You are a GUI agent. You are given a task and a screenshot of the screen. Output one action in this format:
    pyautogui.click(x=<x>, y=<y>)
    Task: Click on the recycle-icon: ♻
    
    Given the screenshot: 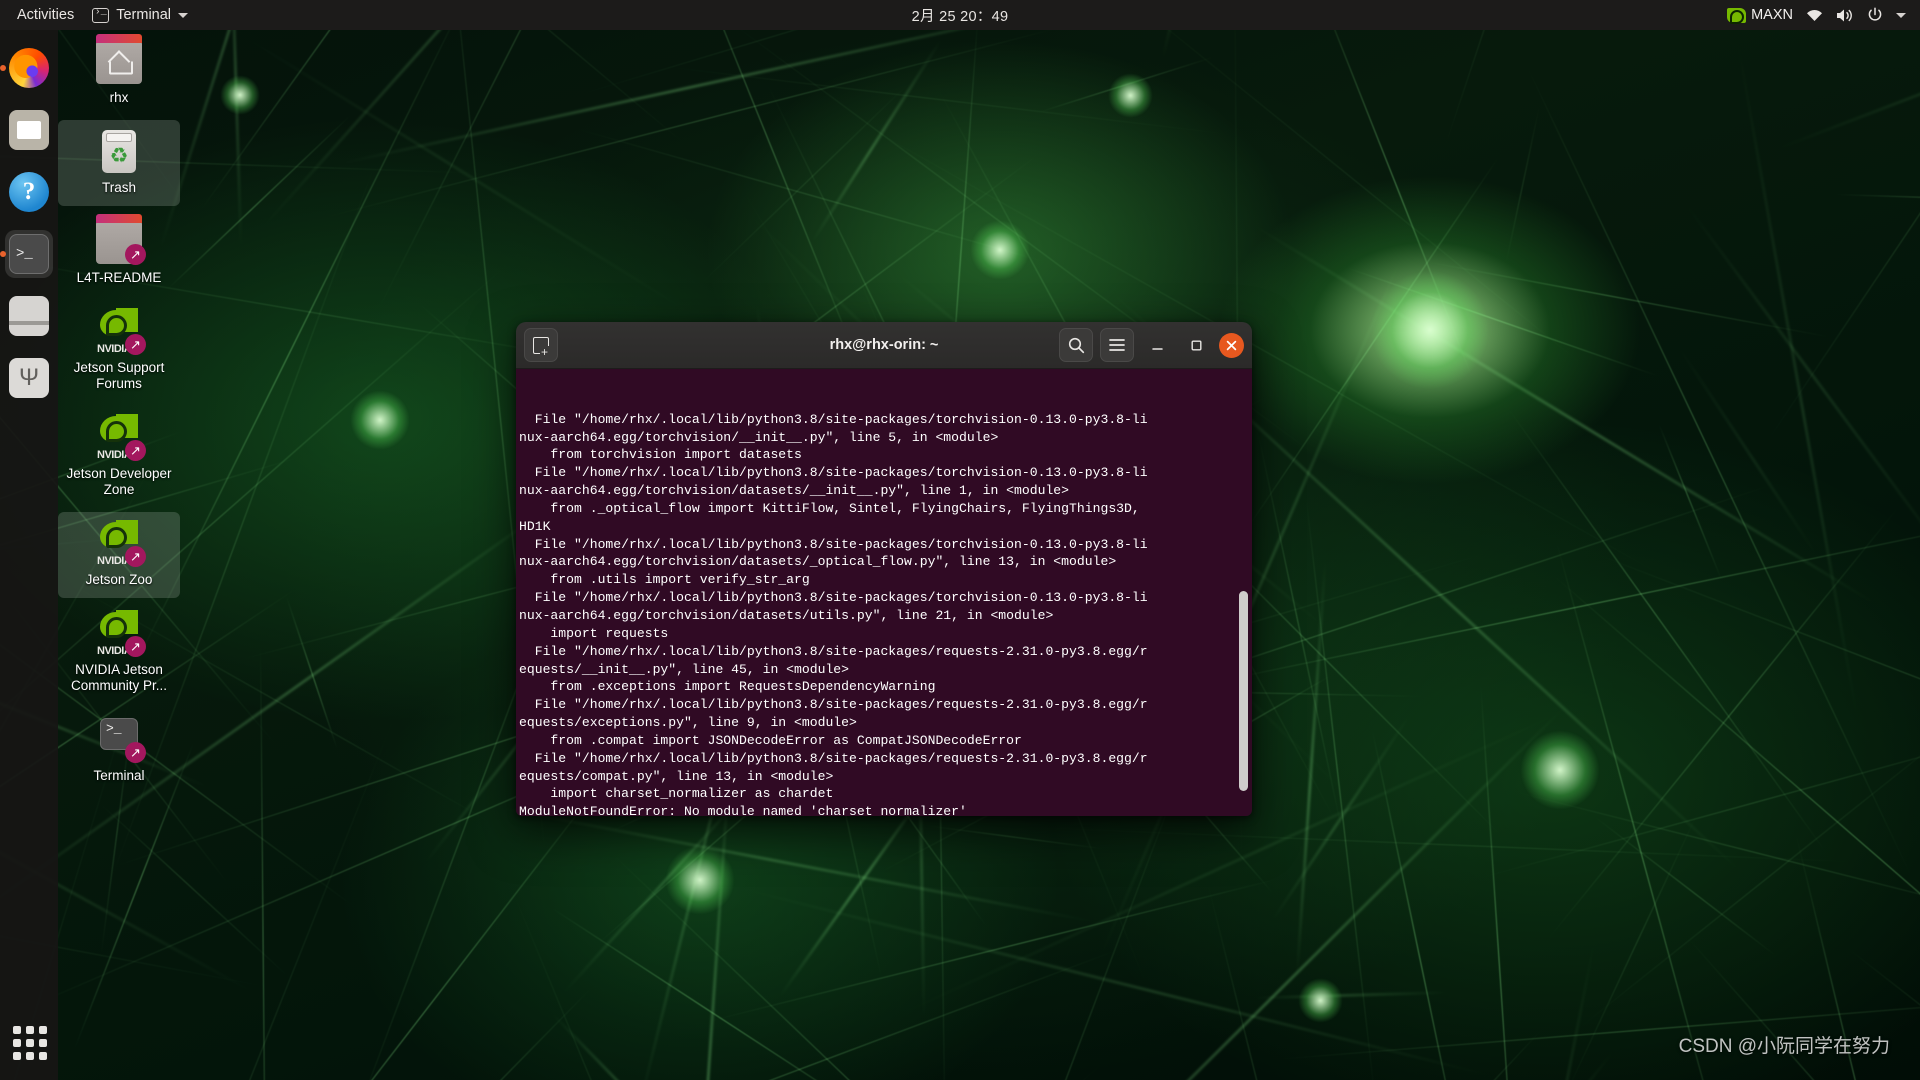 What is the action you would take?
    pyautogui.click(x=119, y=156)
    